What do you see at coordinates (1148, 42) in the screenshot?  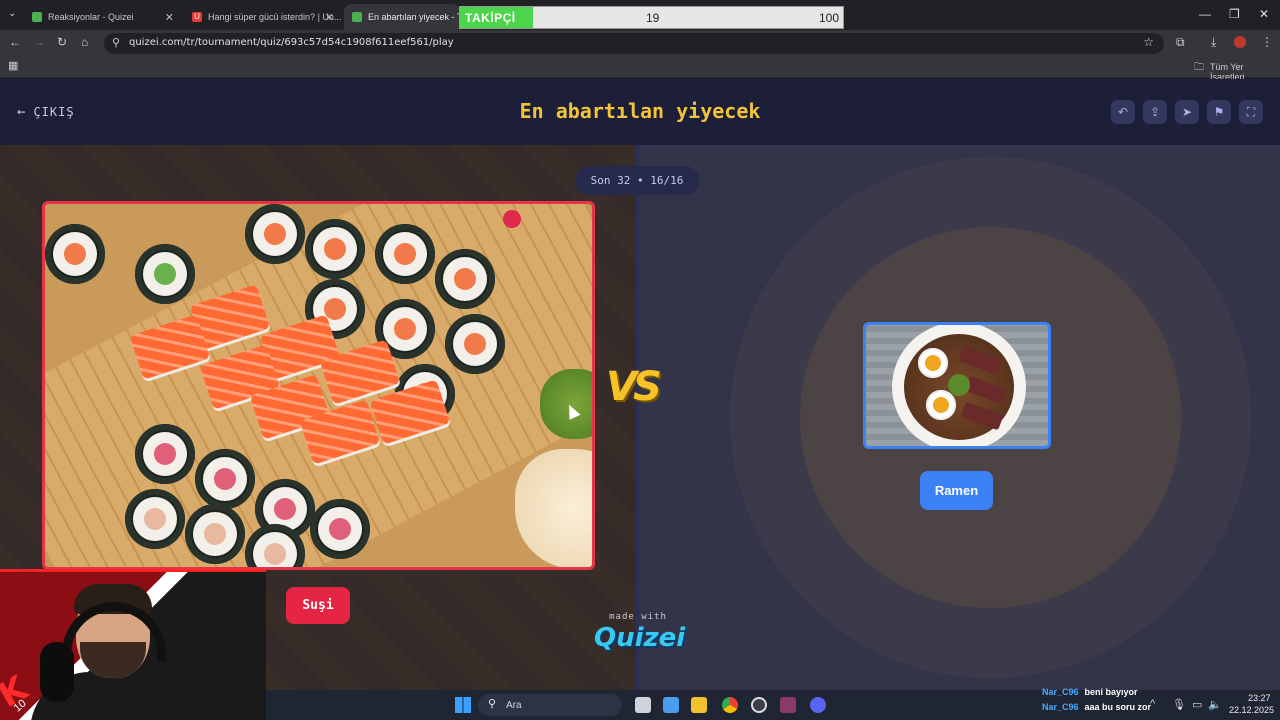 I see `bookmark-star-icon: ☆` at bounding box center [1148, 42].